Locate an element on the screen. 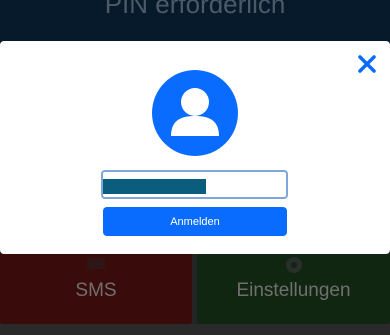 This screenshot has height=335, width=390. sms-tile: SMS is located at coordinates (96, 288).